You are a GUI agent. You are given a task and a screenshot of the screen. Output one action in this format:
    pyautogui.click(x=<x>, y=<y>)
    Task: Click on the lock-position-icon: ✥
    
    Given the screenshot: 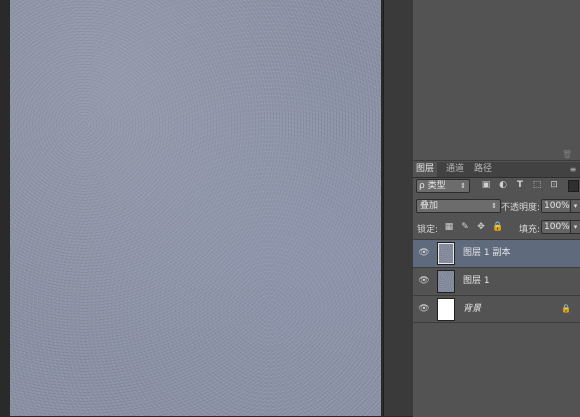 What is the action you would take?
    pyautogui.click(x=481, y=227)
    